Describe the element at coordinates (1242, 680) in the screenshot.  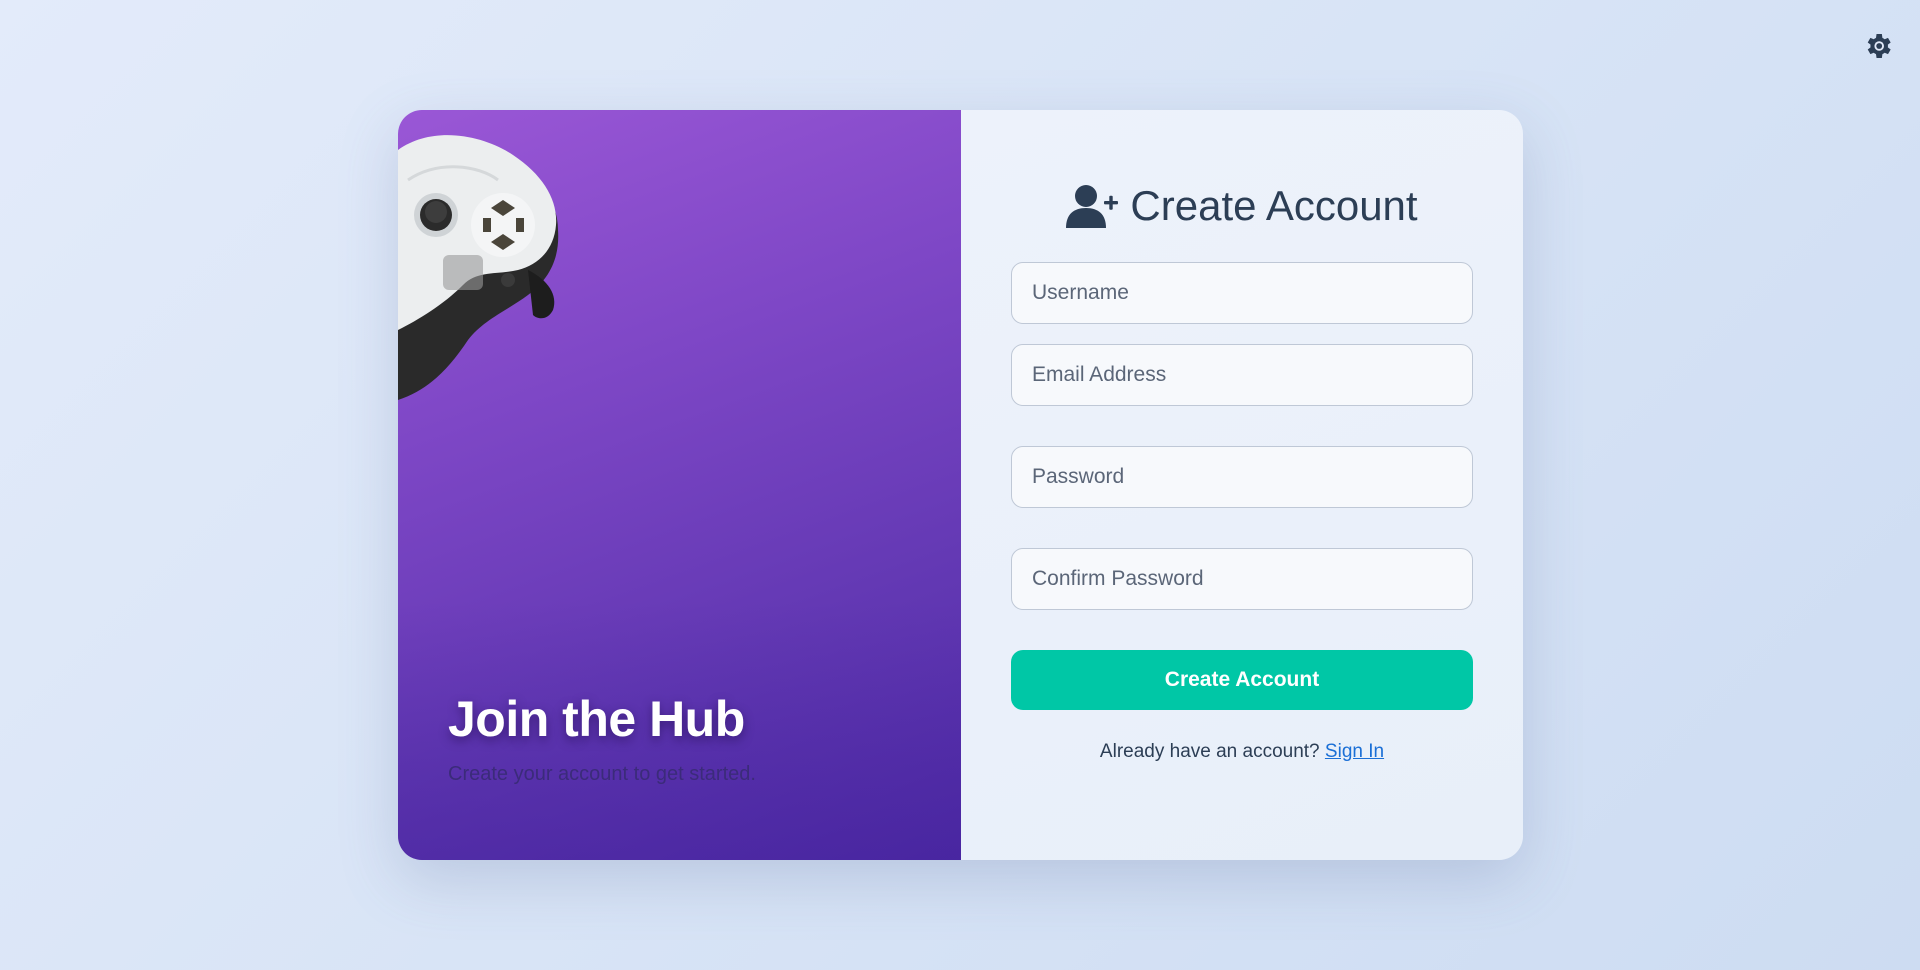
I see `create-account-button: Create Account` at that location.